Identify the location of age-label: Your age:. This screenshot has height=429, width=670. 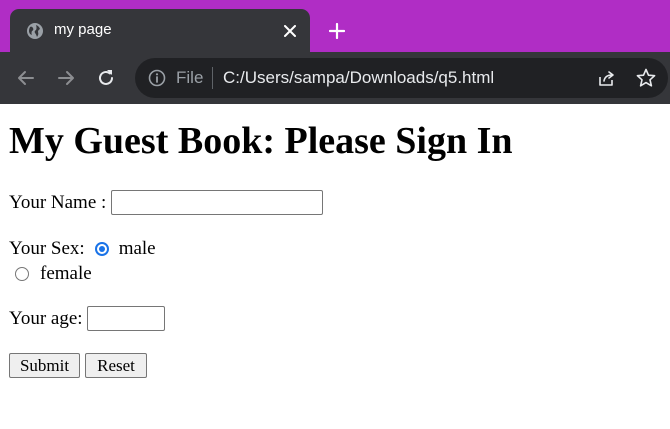
(46, 318).